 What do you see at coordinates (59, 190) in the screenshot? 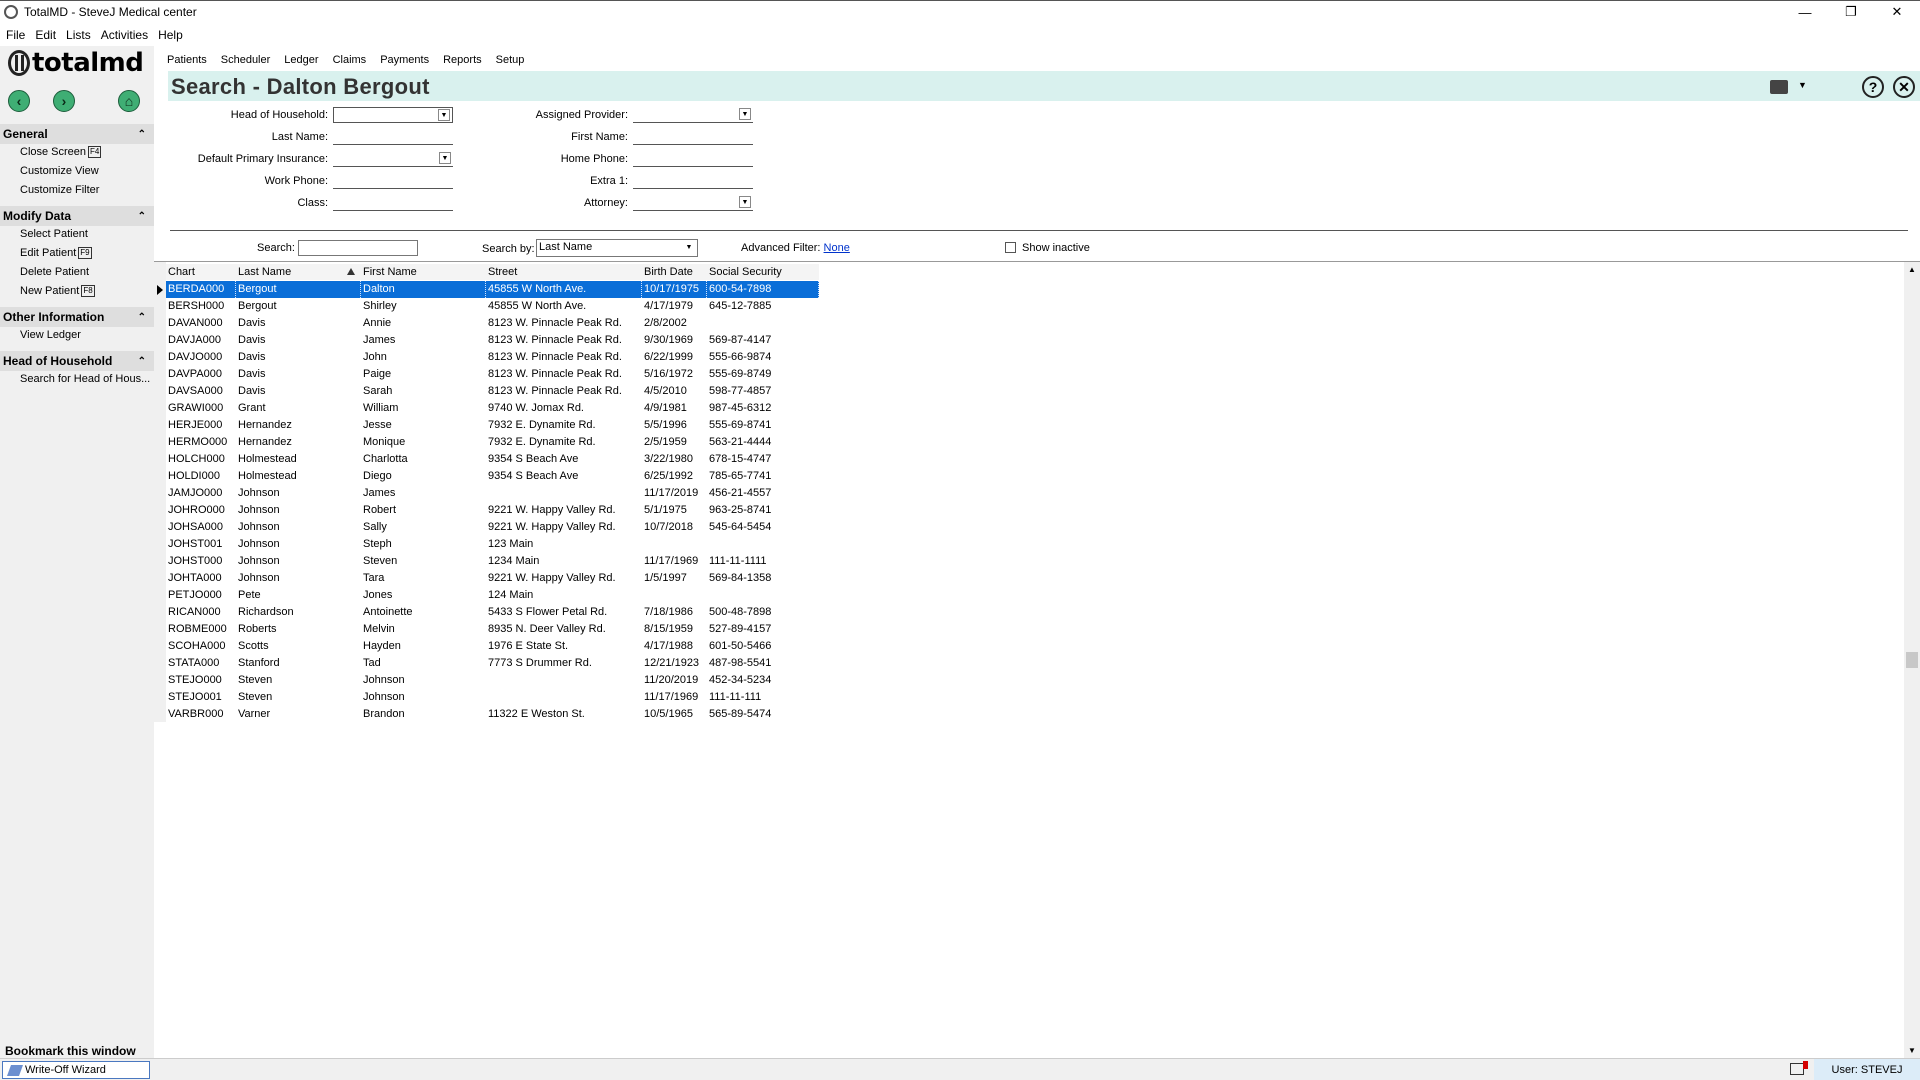
I see `sidebar-item-customize-filter: Customize Filter` at bounding box center [59, 190].